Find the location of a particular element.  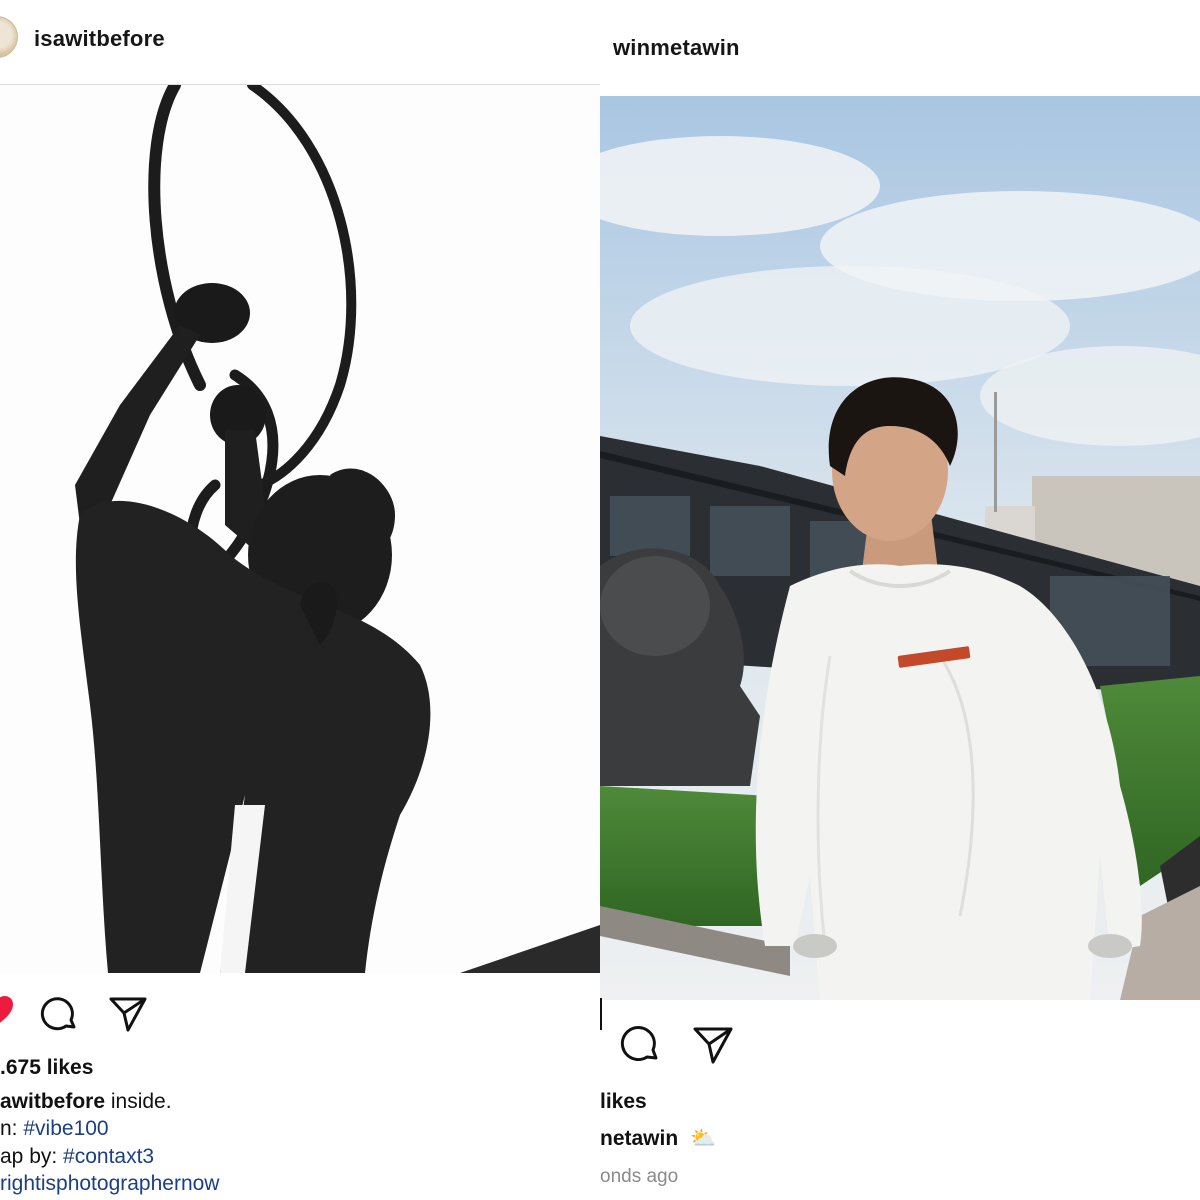

caption-line-3: ap by: #contaxt3 is located at coordinates (77, 1157).